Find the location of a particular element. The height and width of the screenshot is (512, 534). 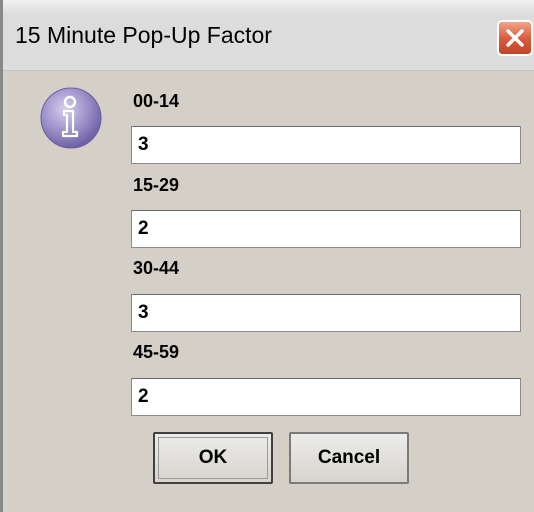

close-icon is located at coordinates (515, 38).